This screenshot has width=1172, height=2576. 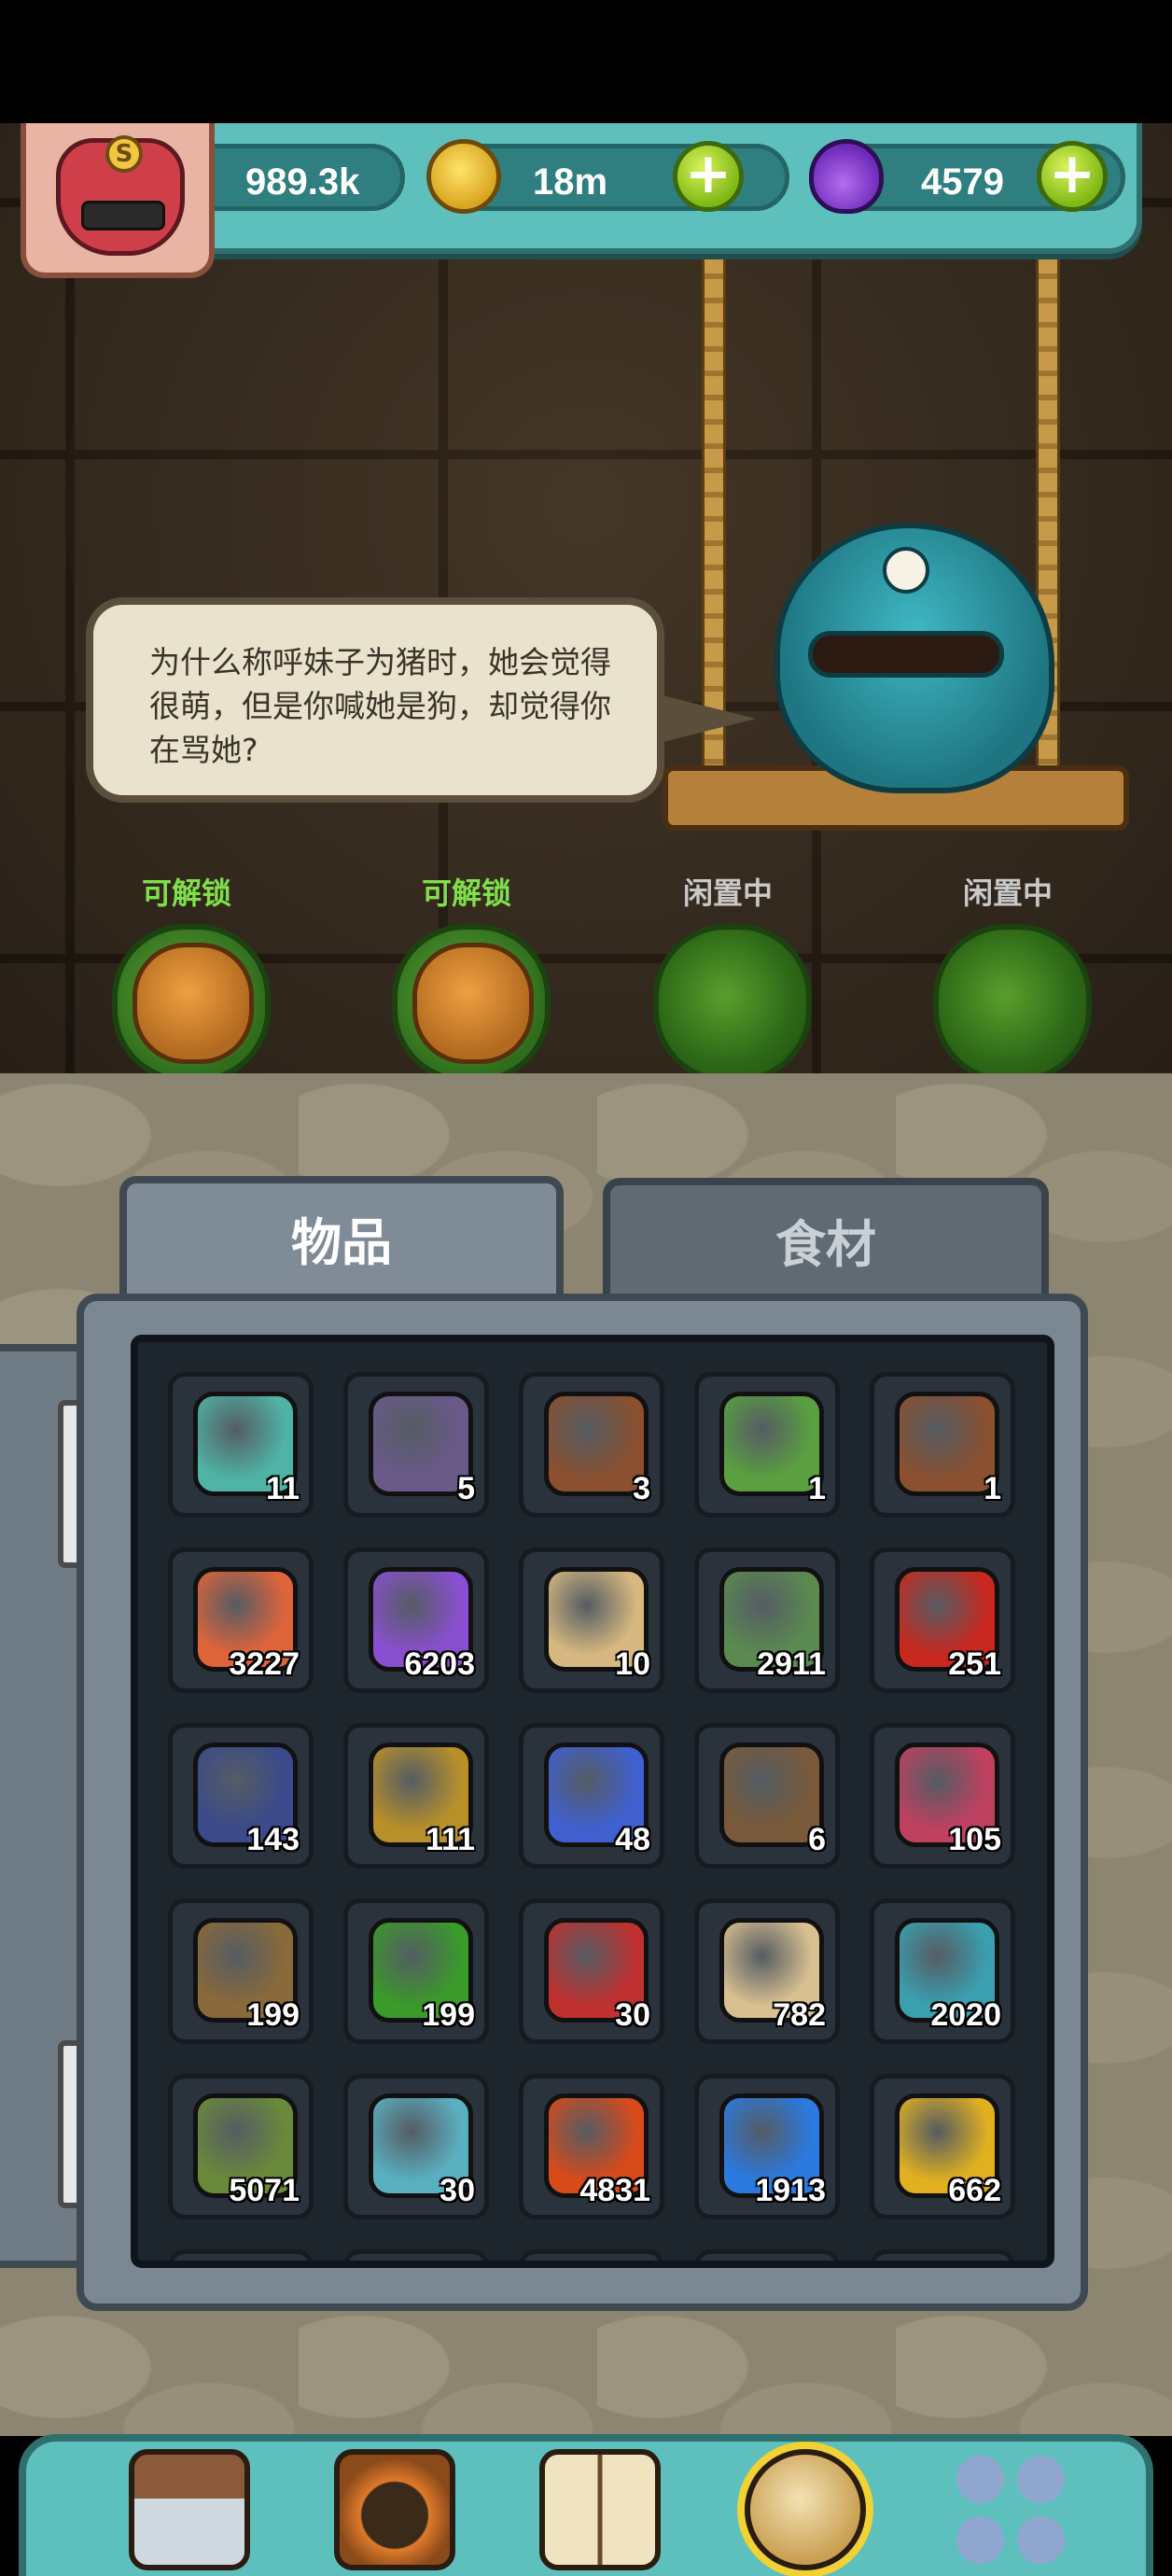 I want to click on shop-building-icon, so click(x=189, y=2509).